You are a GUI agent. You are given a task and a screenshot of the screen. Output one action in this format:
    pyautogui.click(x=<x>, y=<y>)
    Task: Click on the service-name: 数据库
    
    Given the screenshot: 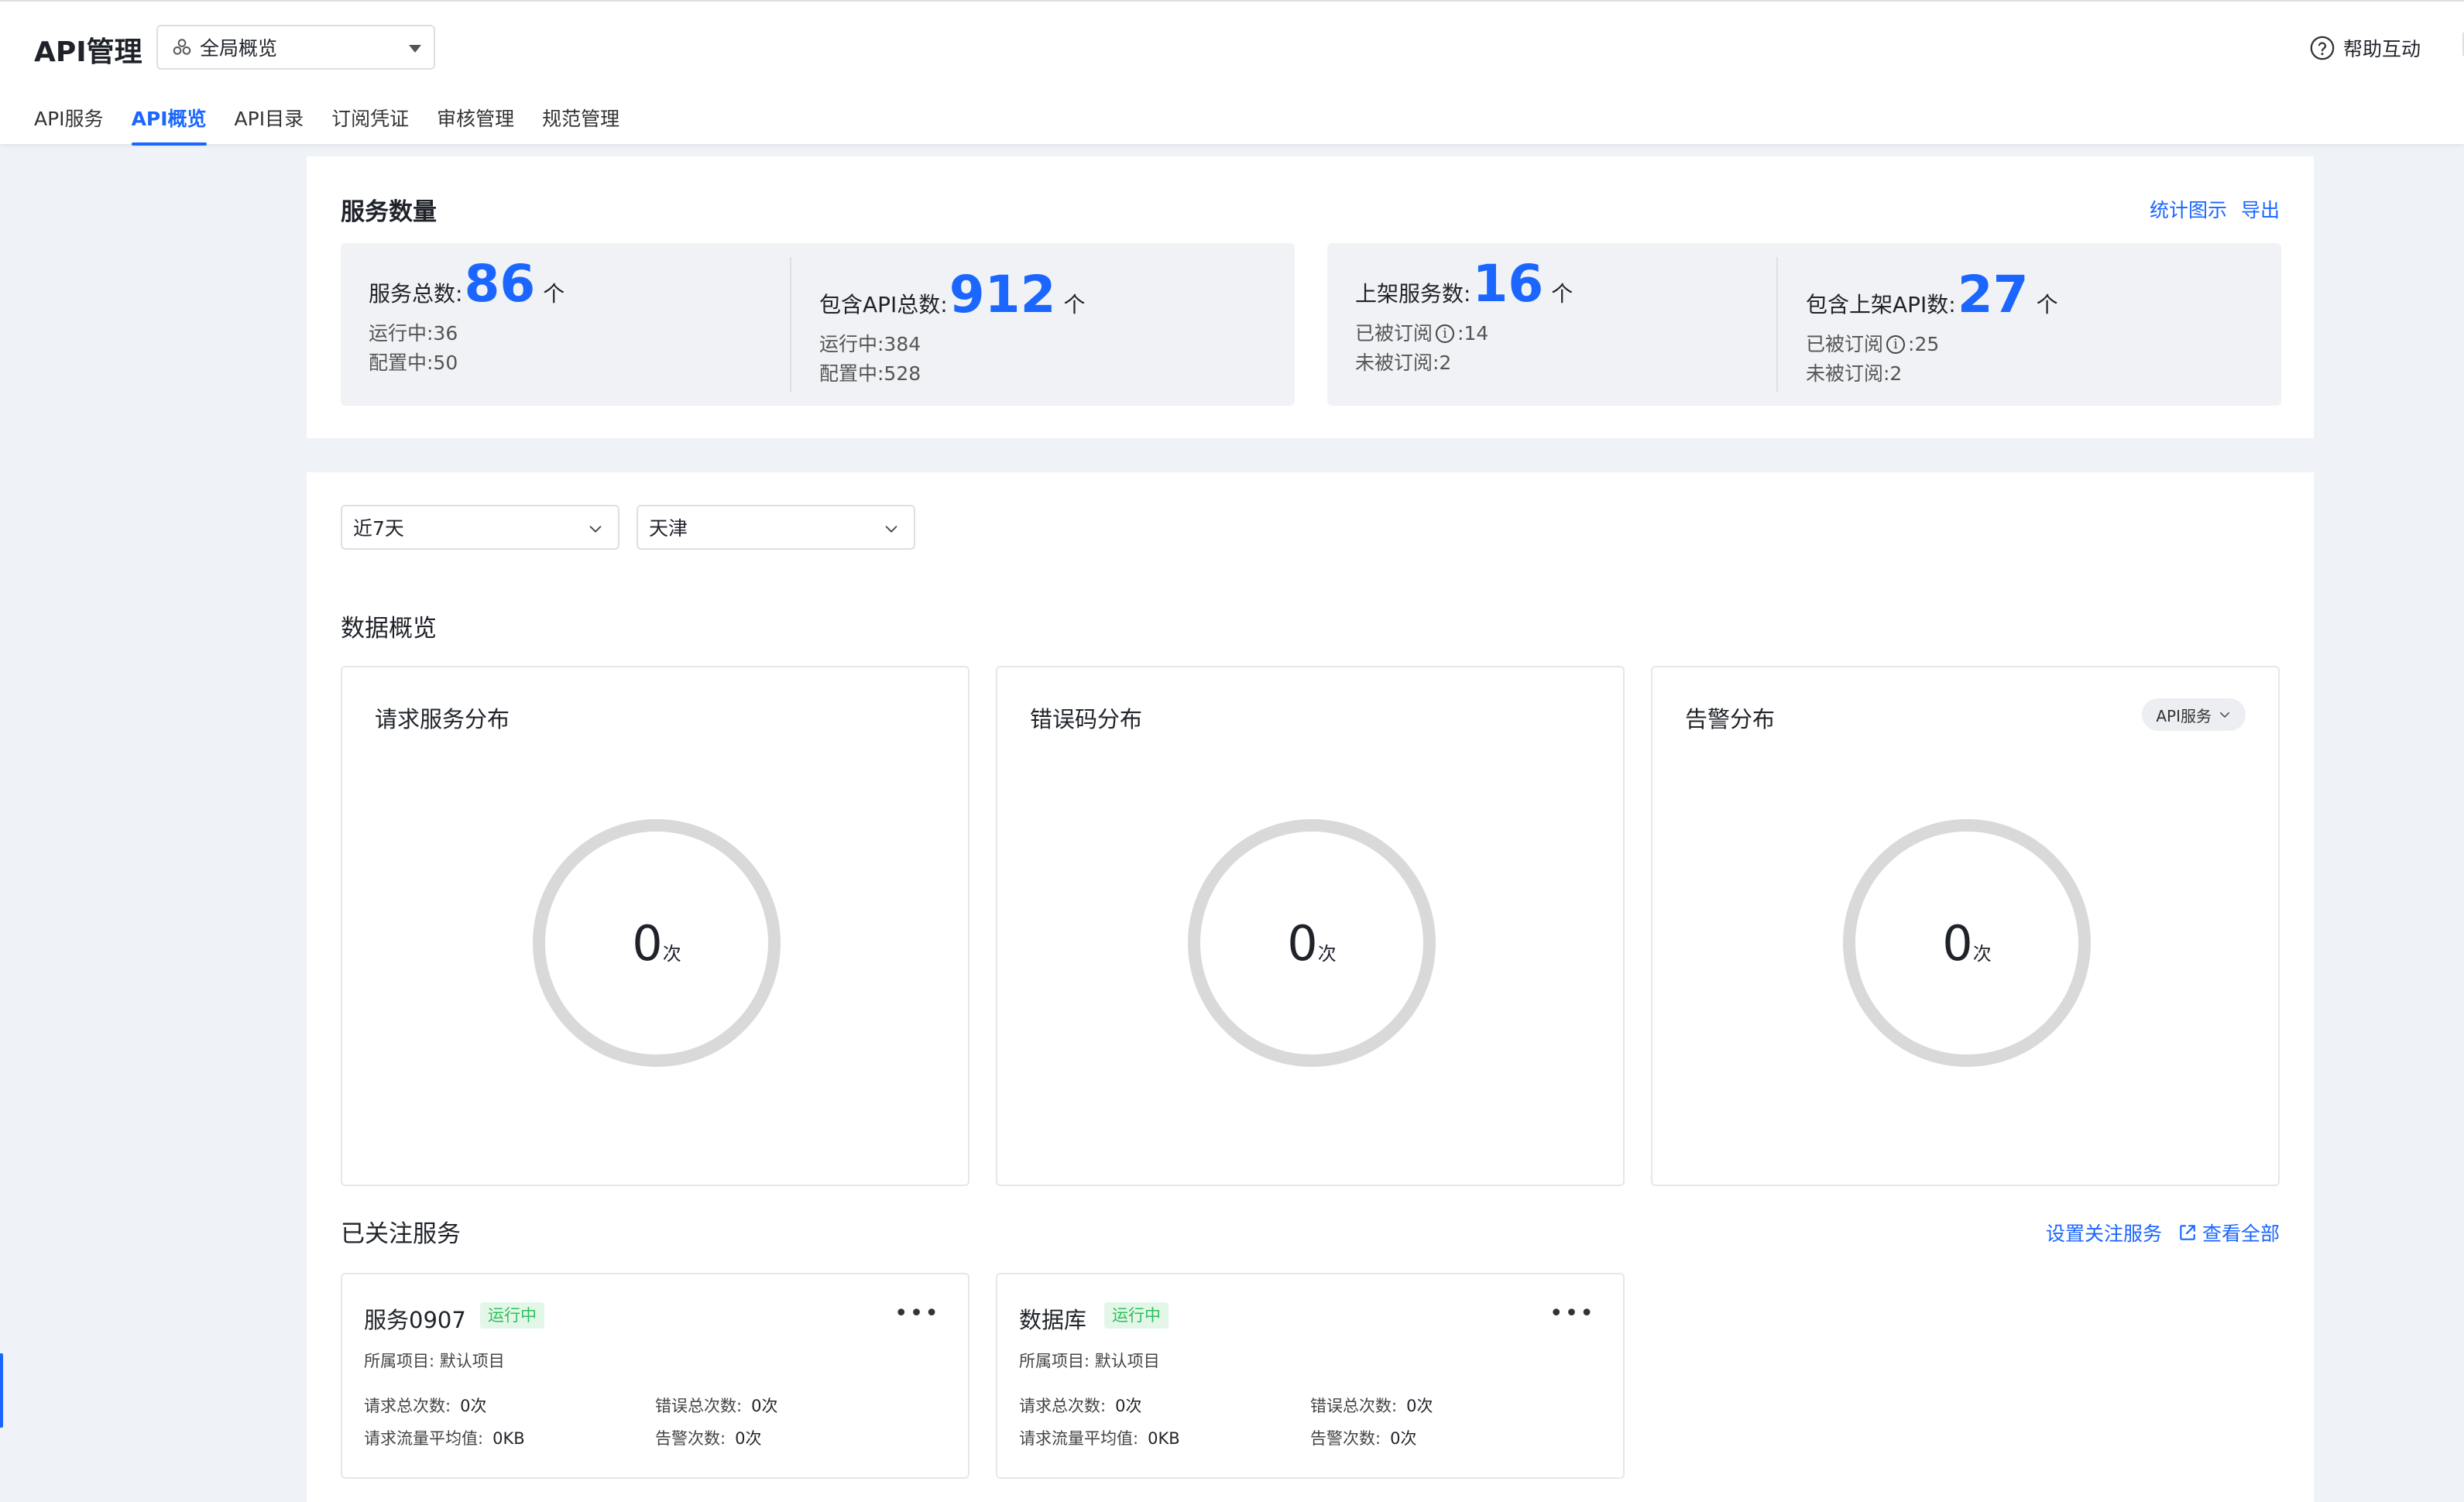 What is the action you would take?
    pyautogui.click(x=1053, y=1320)
    